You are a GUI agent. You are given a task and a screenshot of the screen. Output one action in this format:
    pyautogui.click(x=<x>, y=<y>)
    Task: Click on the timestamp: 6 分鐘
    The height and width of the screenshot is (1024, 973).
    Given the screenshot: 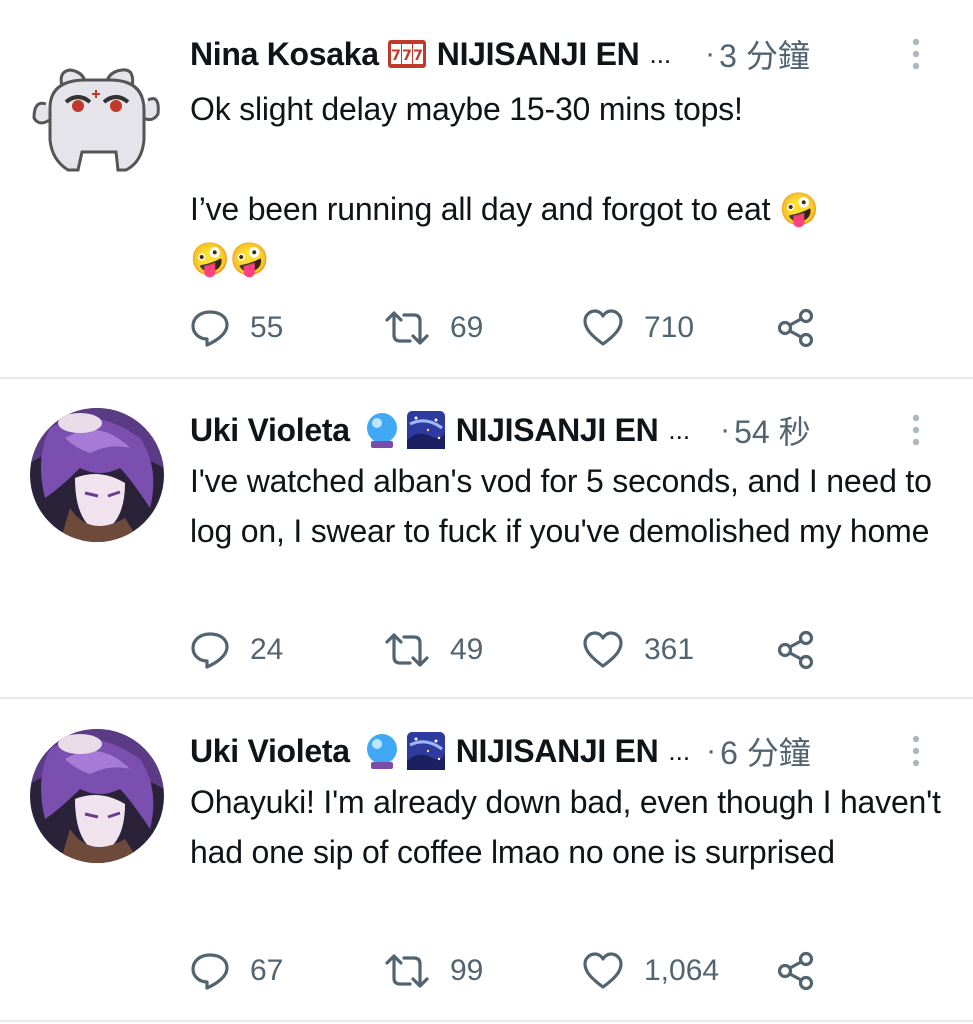 What is the action you would take?
    pyautogui.click(x=765, y=751)
    